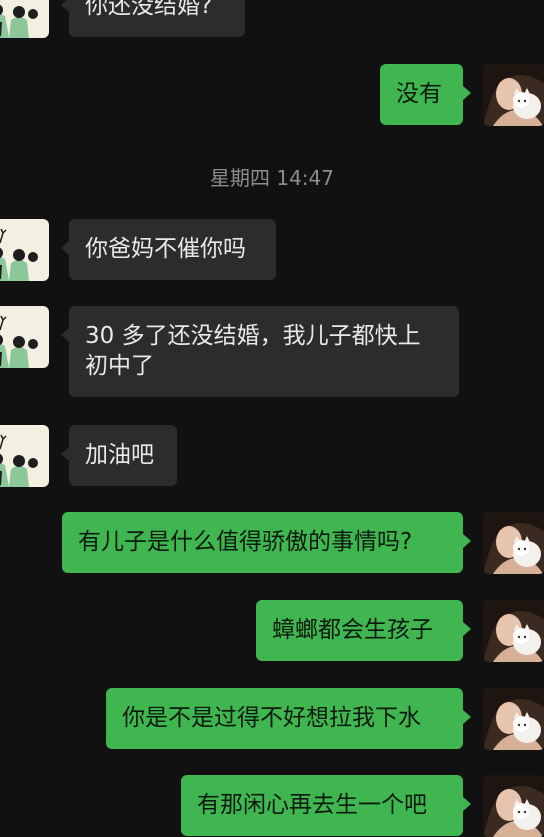 Image resolution: width=544 pixels, height=837 pixels. I want to click on message-bubble: 加油吧, so click(119, 455).